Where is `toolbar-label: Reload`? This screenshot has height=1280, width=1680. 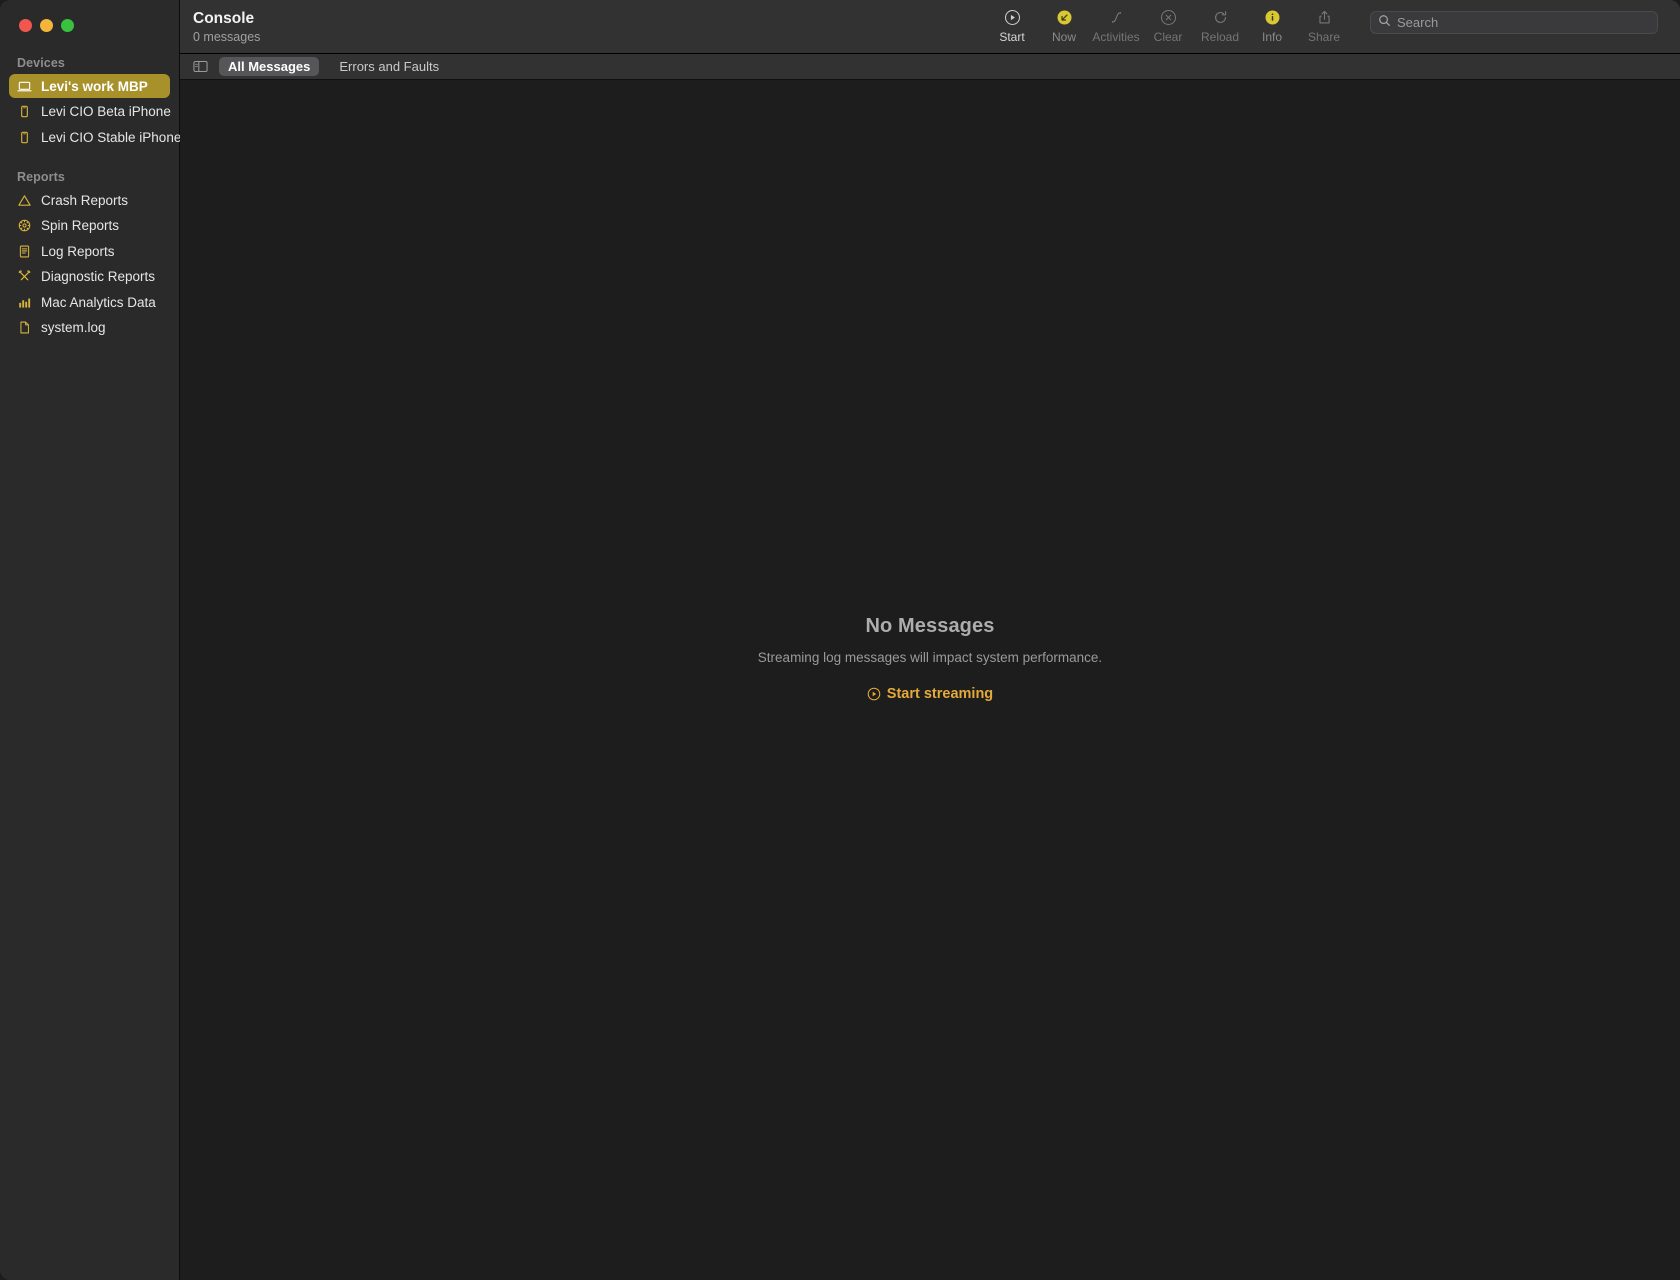
toolbar-label: Reload is located at coordinates (1220, 37).